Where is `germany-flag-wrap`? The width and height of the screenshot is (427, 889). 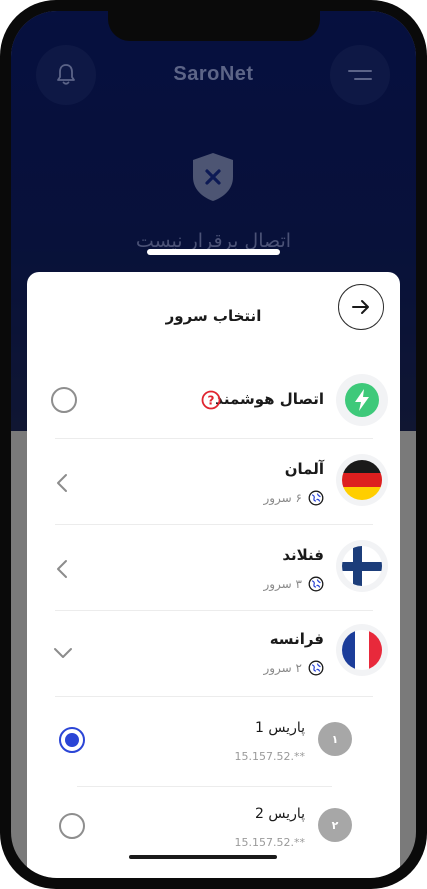
germany-flag-wrap is located at coordinates (362, 480).